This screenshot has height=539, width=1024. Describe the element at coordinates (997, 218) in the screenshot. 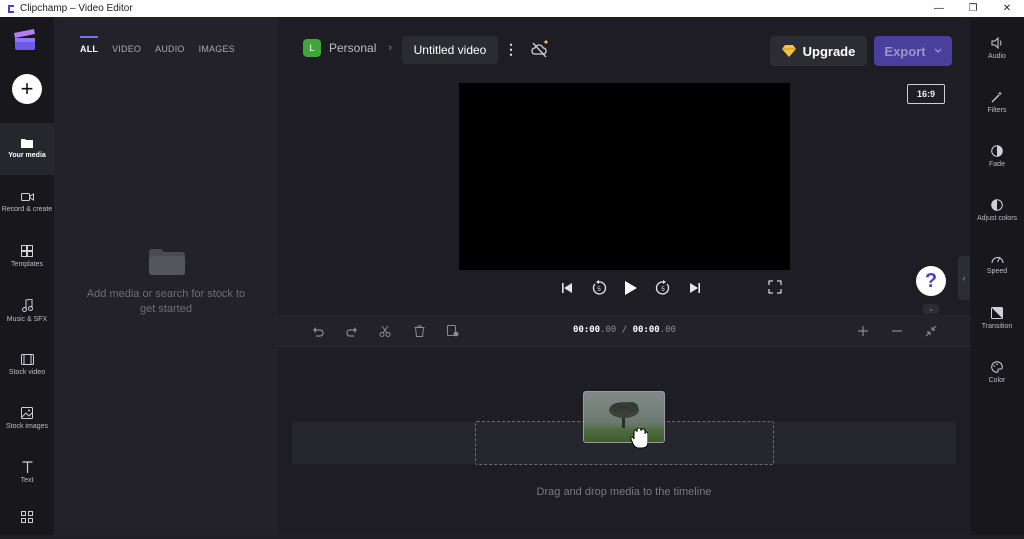

I see `panel-item-label: Adjust colors` at that location.